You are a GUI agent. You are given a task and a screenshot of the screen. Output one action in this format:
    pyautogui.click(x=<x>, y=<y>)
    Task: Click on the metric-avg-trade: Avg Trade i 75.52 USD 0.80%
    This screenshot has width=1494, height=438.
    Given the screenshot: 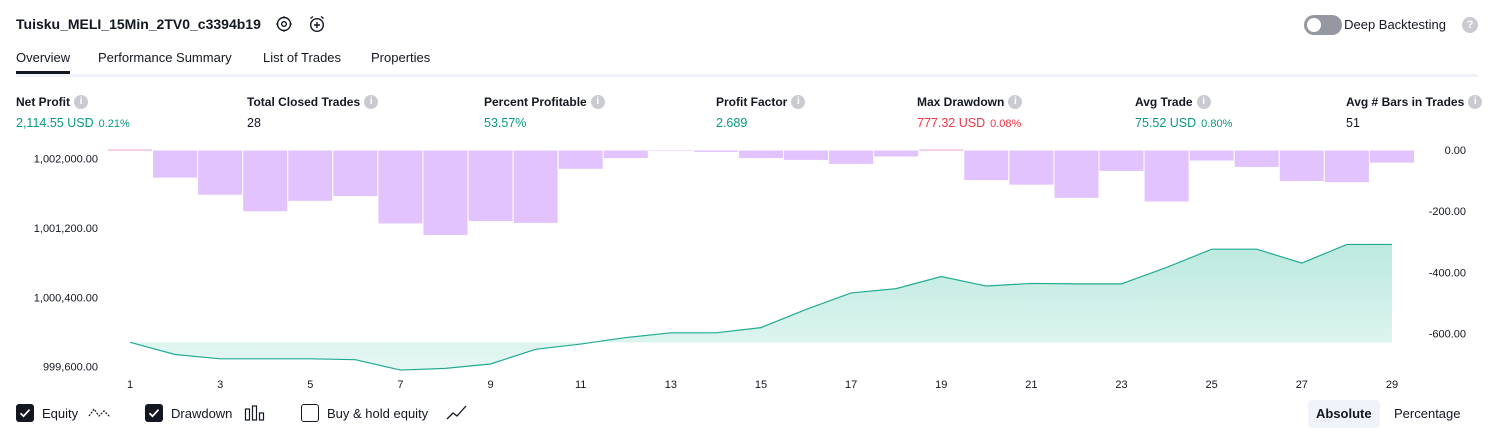 What is the action you would take?
    pyautogui.click(x=1183, y=111)
    